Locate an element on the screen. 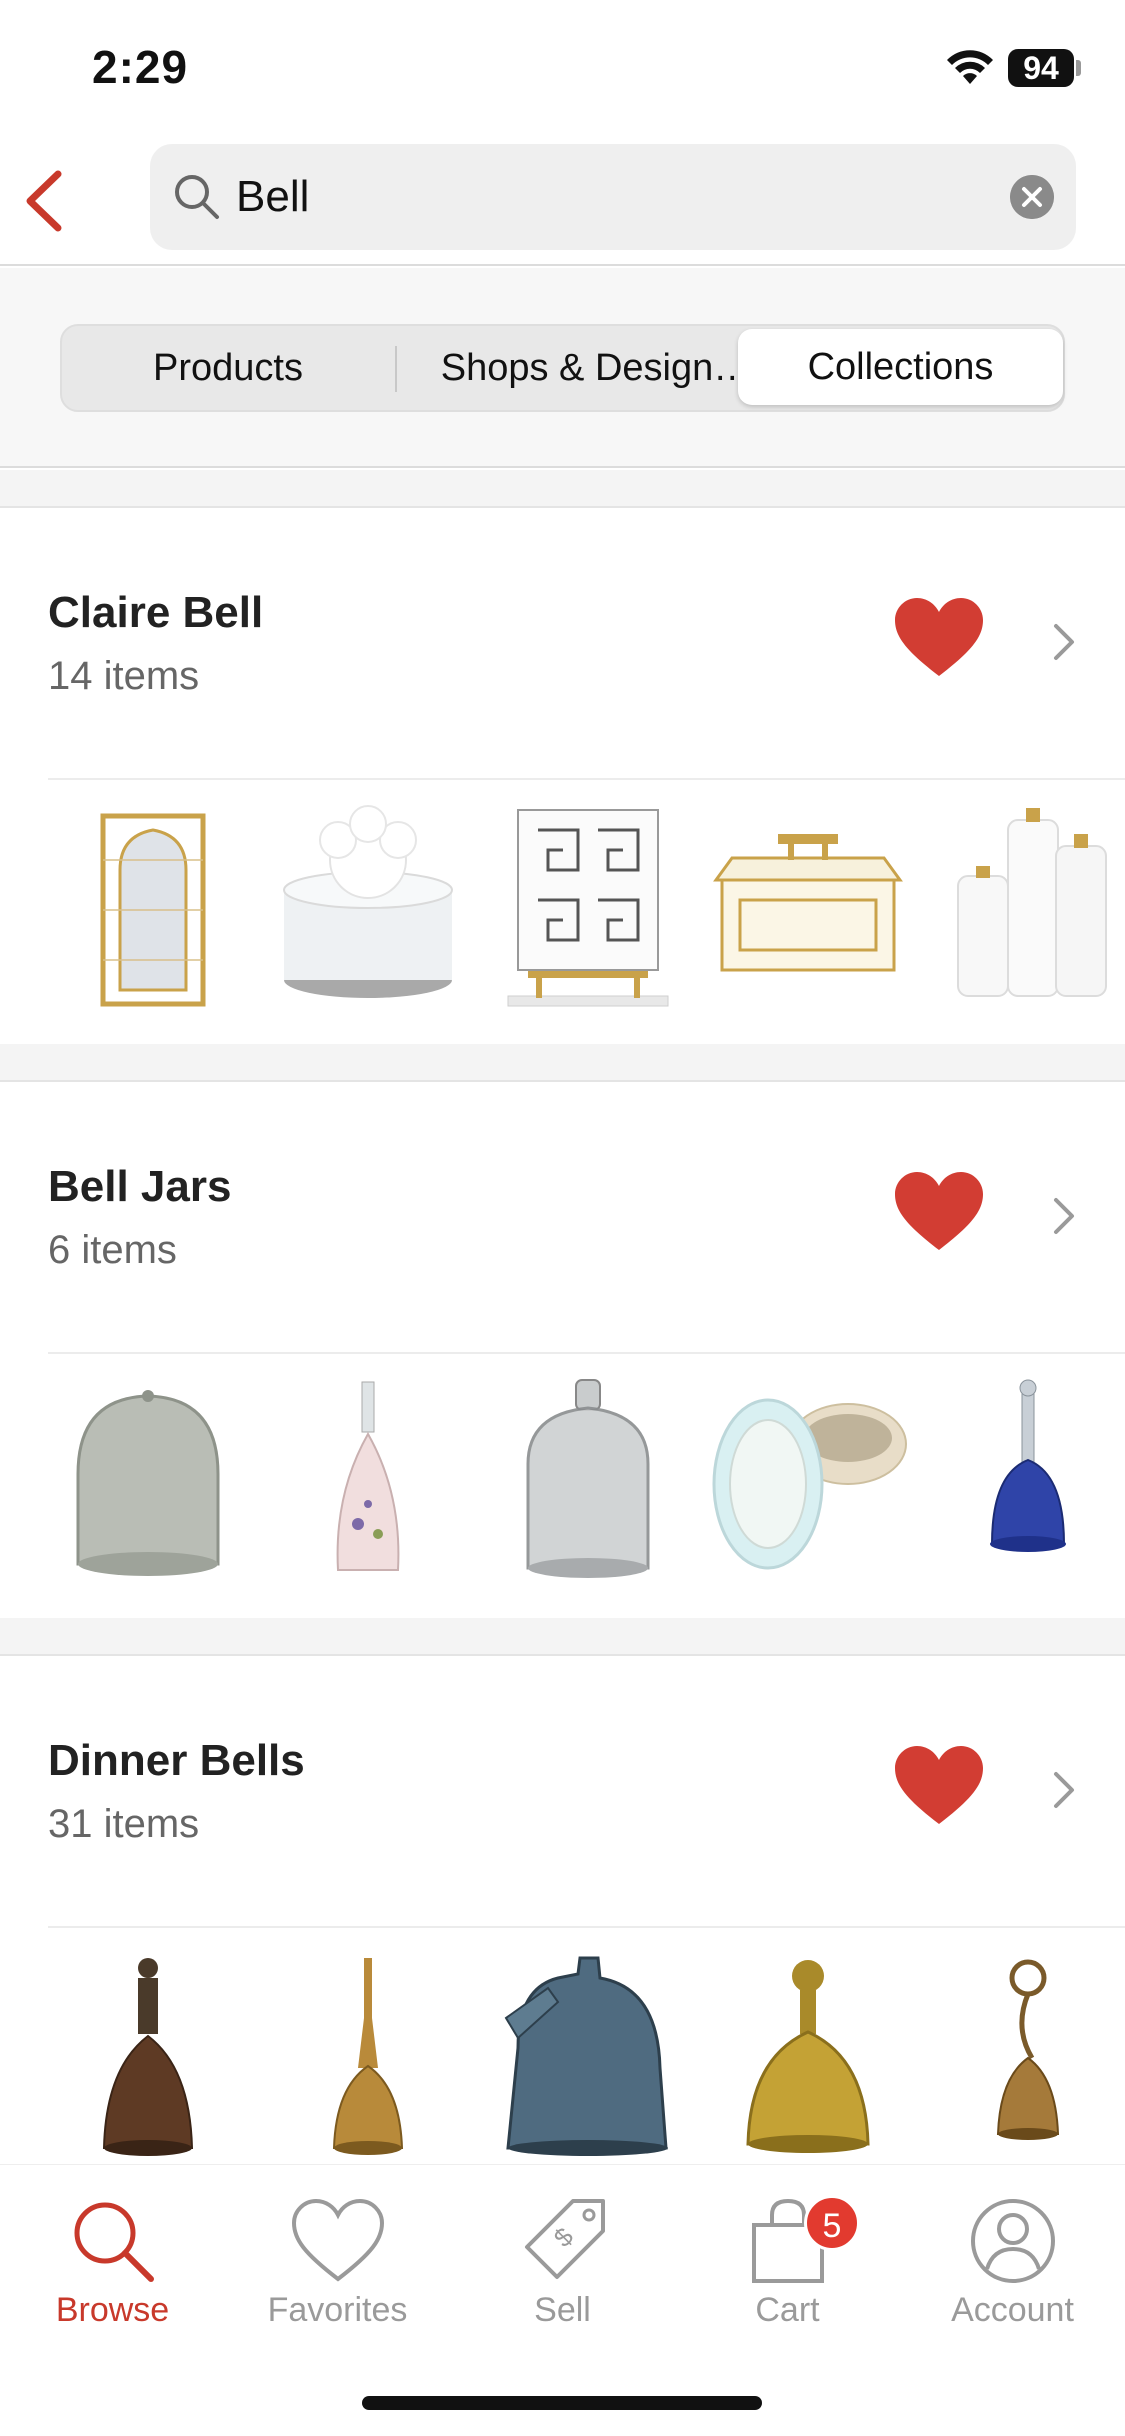 This screenshot has height=2436, width=1125. search-scope-segmented-control: Products Shops & Design… Collections is located at coordinates (562, 368).